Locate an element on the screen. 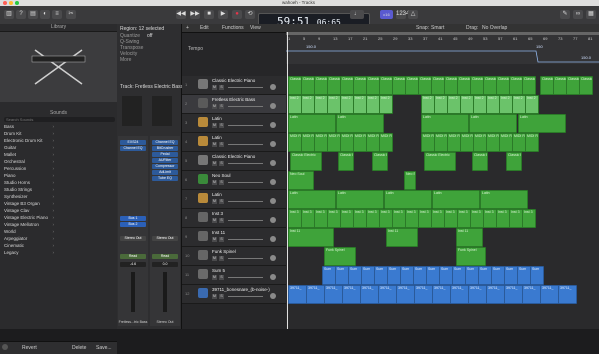 The height and width of the screenshot is (354, 599). library-category: World › is located at coordinates (59, 232).